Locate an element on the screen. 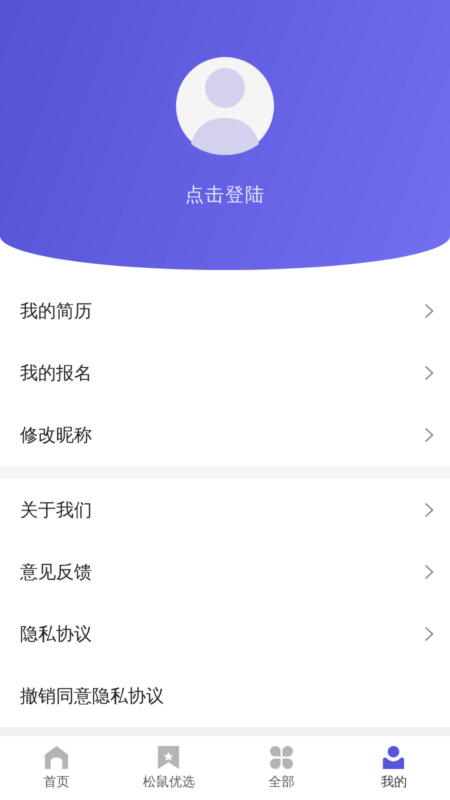 The image size is (450, 800). tab-item: 松鼠优选 is located at coordinates (168, 768).